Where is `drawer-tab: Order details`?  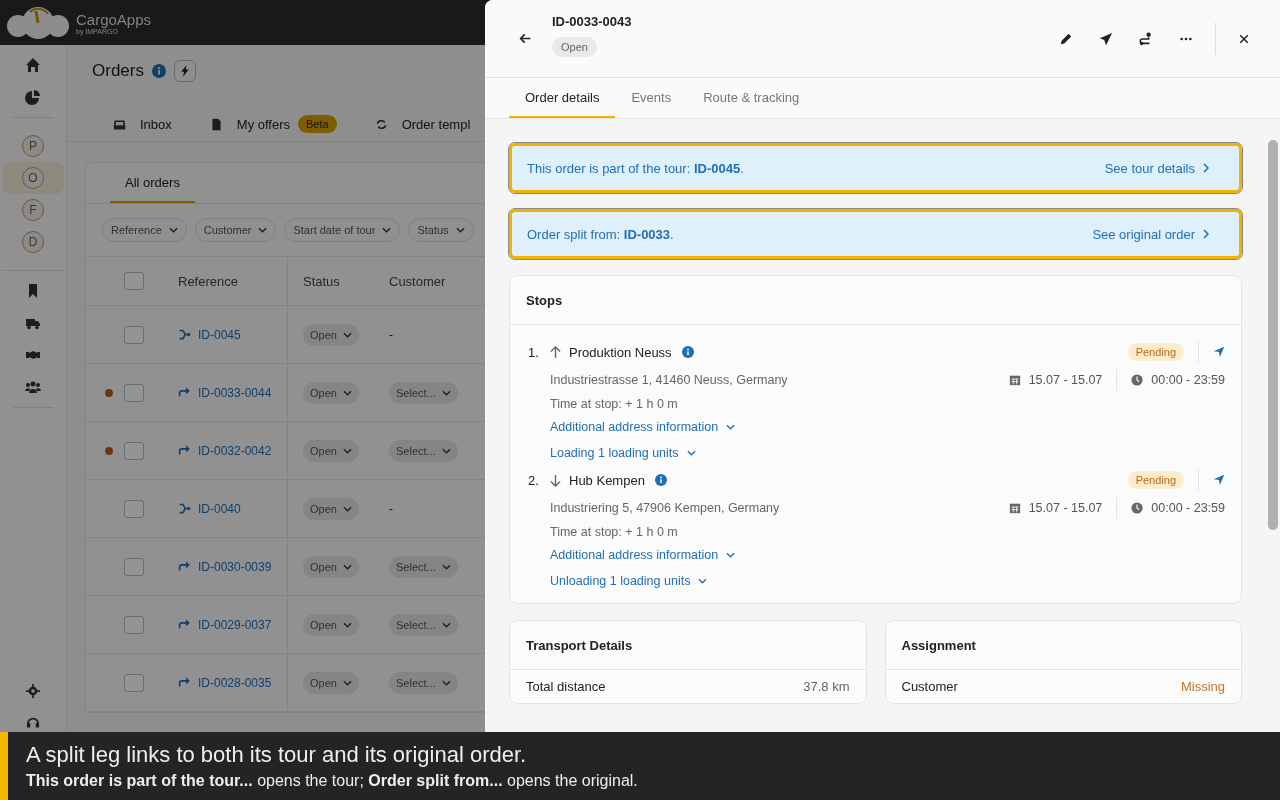
drawer-tab: Order details is located at coordinates (562, 104).